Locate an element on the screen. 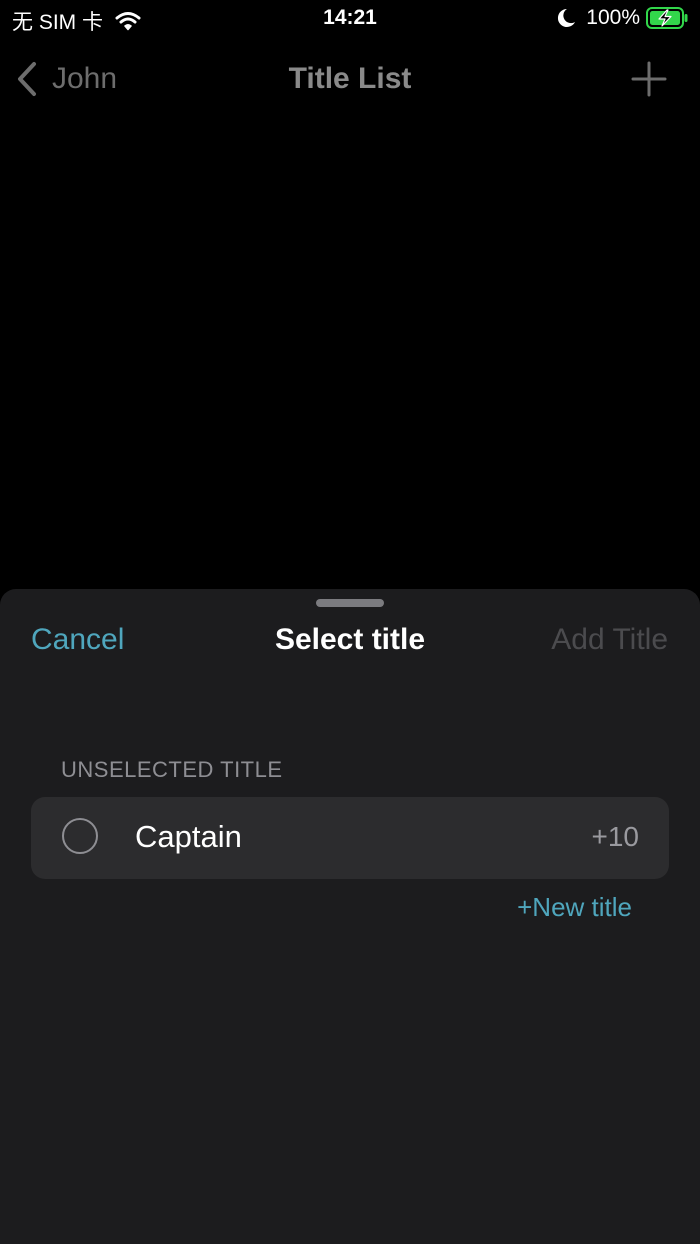  new-title-button: +New title is located at coordinates (574, 907).